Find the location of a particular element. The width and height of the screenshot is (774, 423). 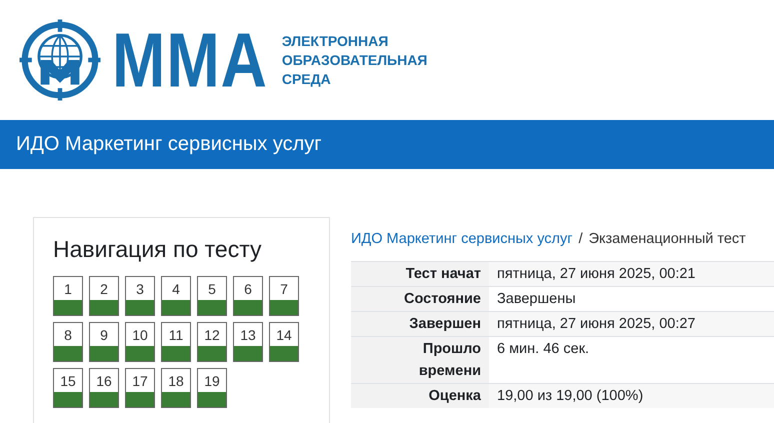

question-button: 11 is located at coordinates (176, 342).